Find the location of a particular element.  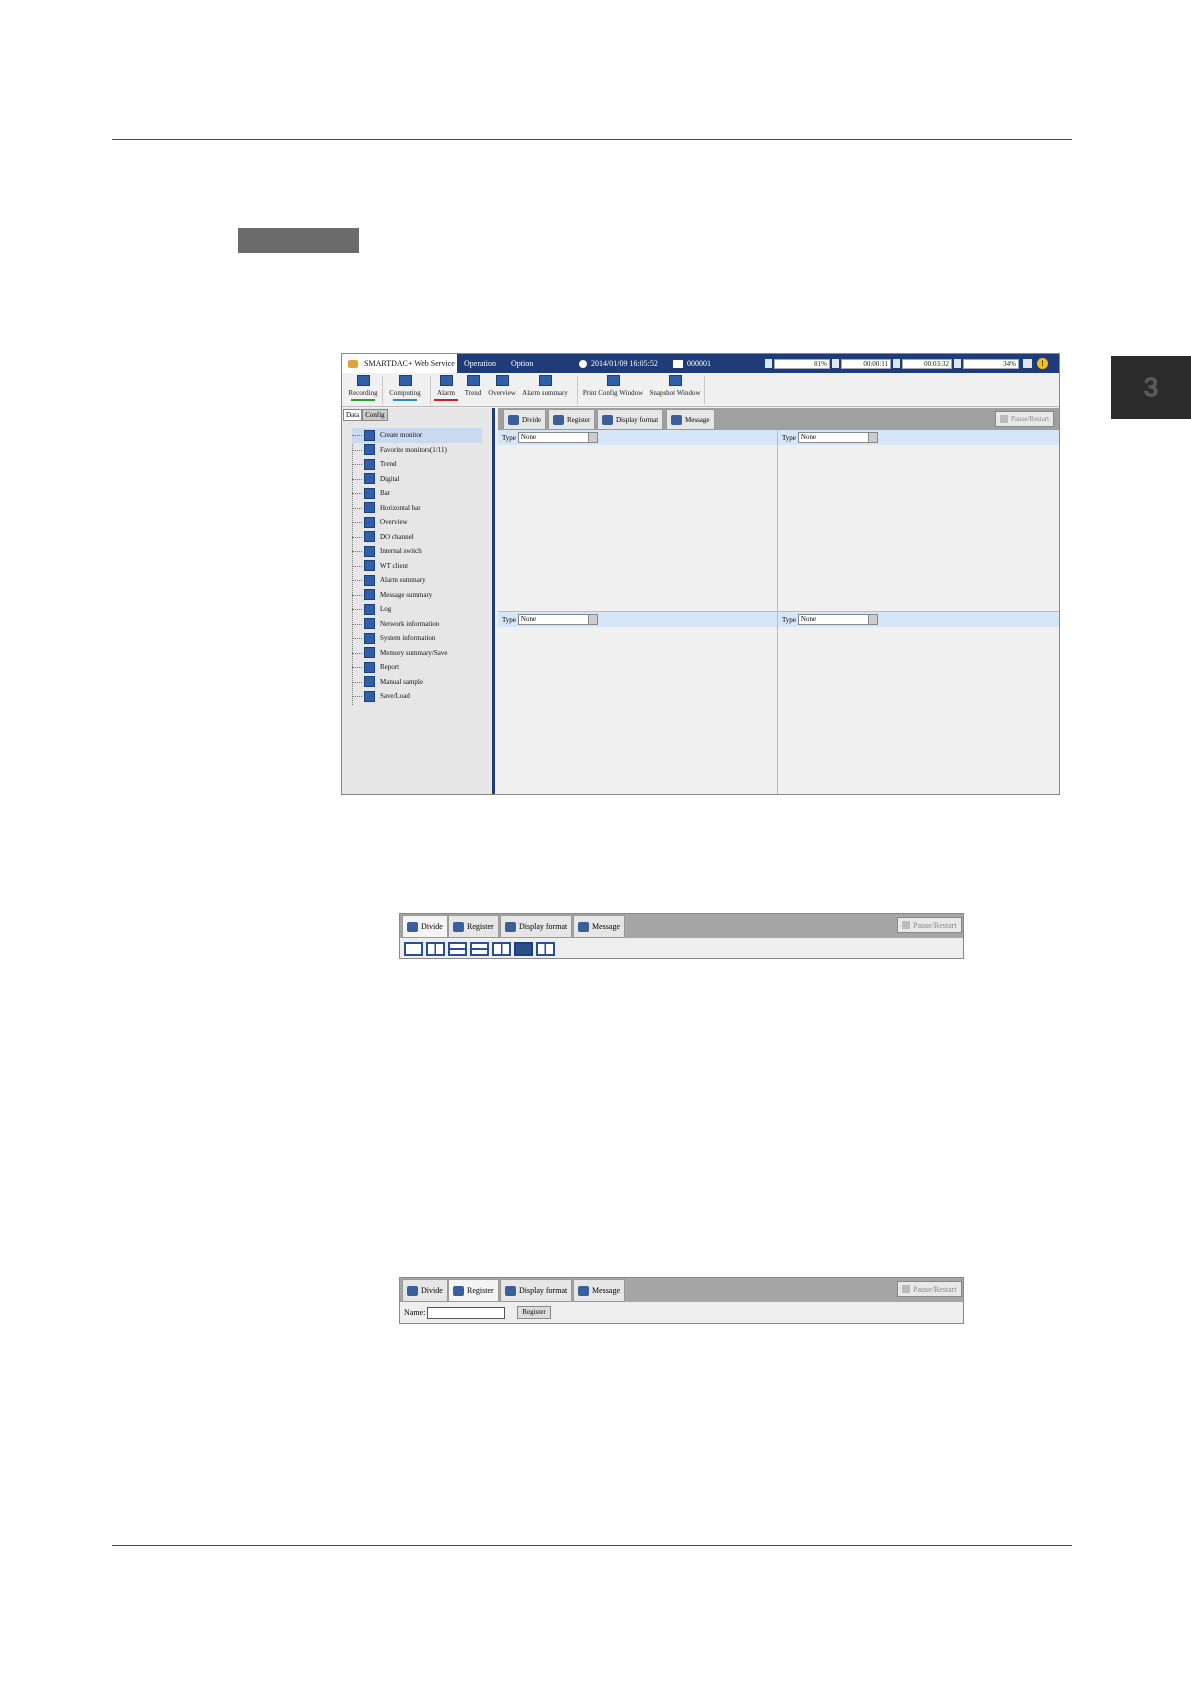

name-input is located at coordinates (466, 1312).